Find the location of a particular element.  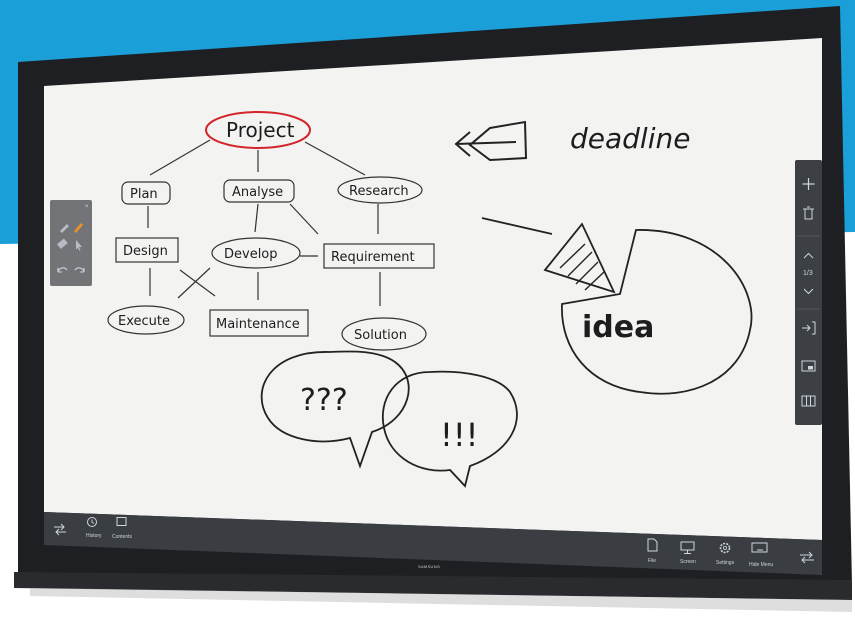

project-node: Project is located at coordinates (260, 130).